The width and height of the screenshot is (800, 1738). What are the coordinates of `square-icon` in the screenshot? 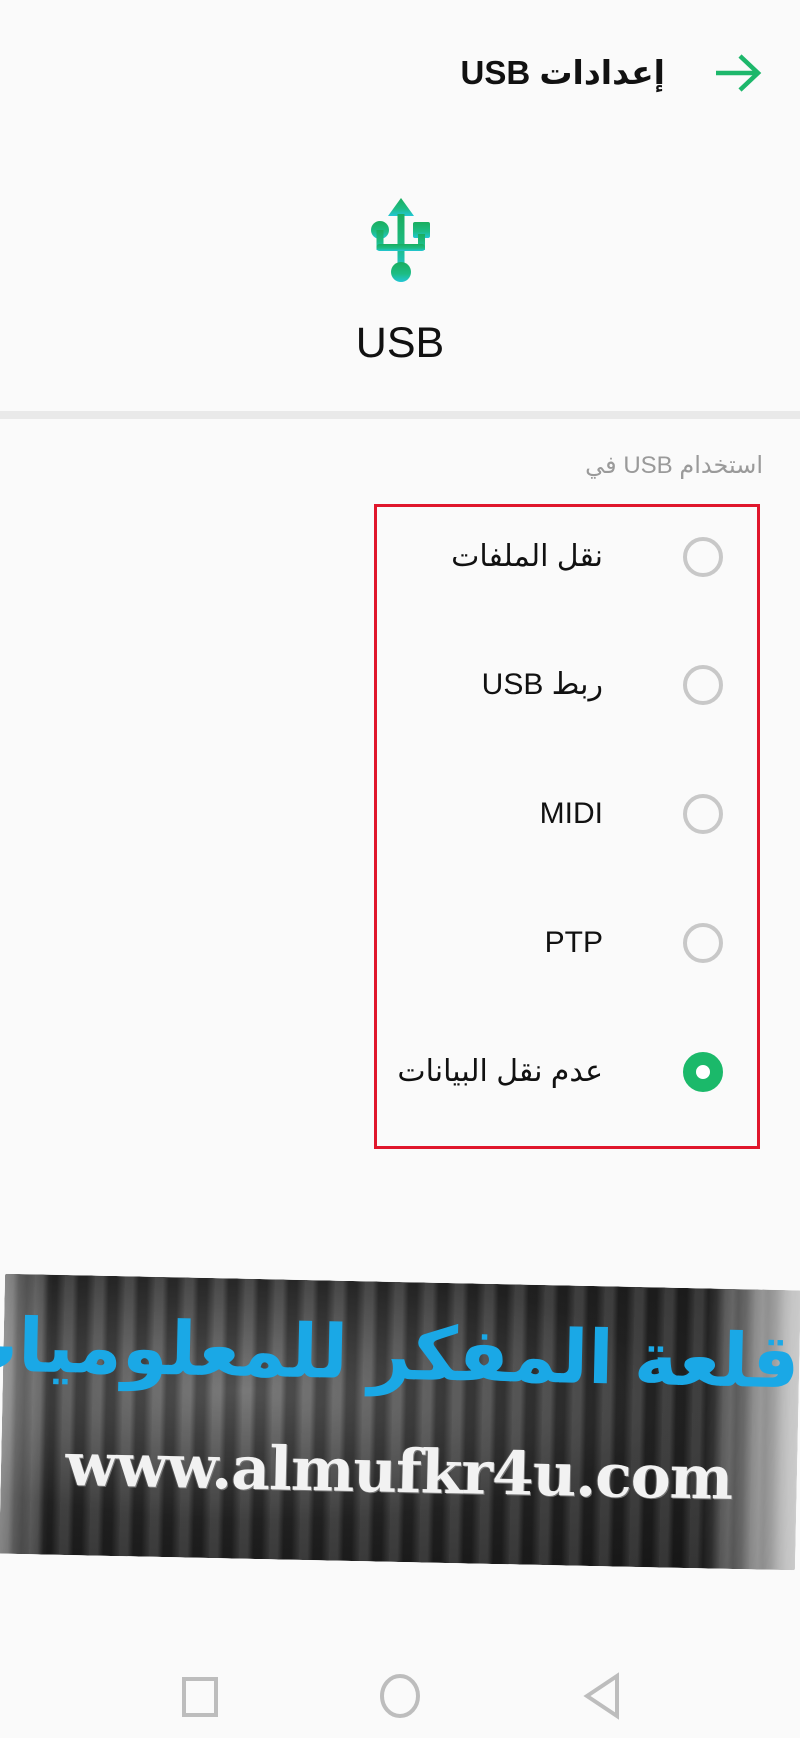 It's located at (200, 1697).